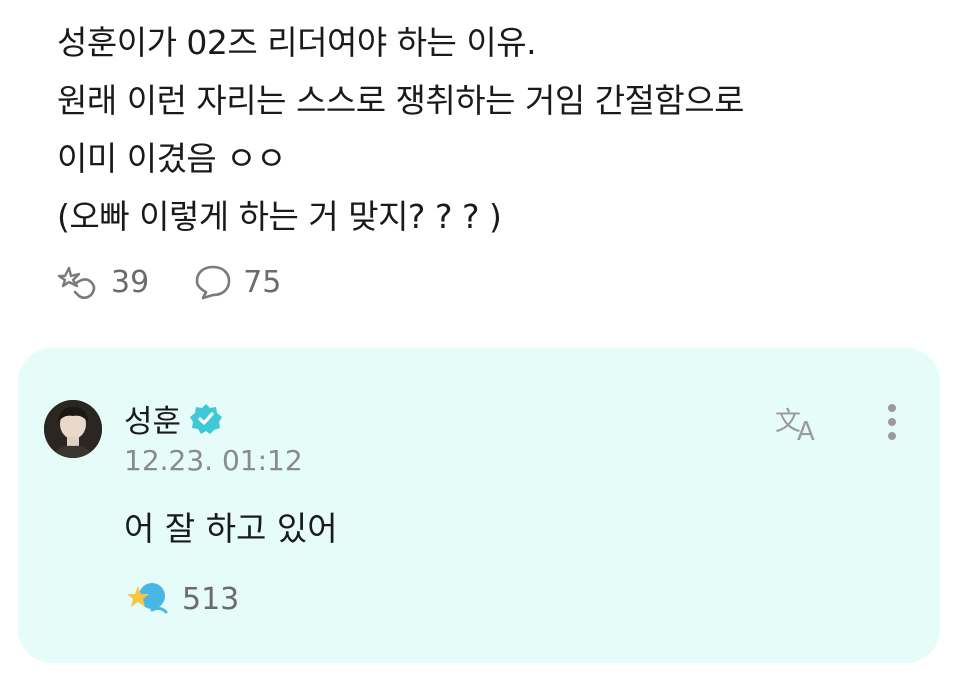  I want to click on translate-icon: 文 A, so click(795, 427).